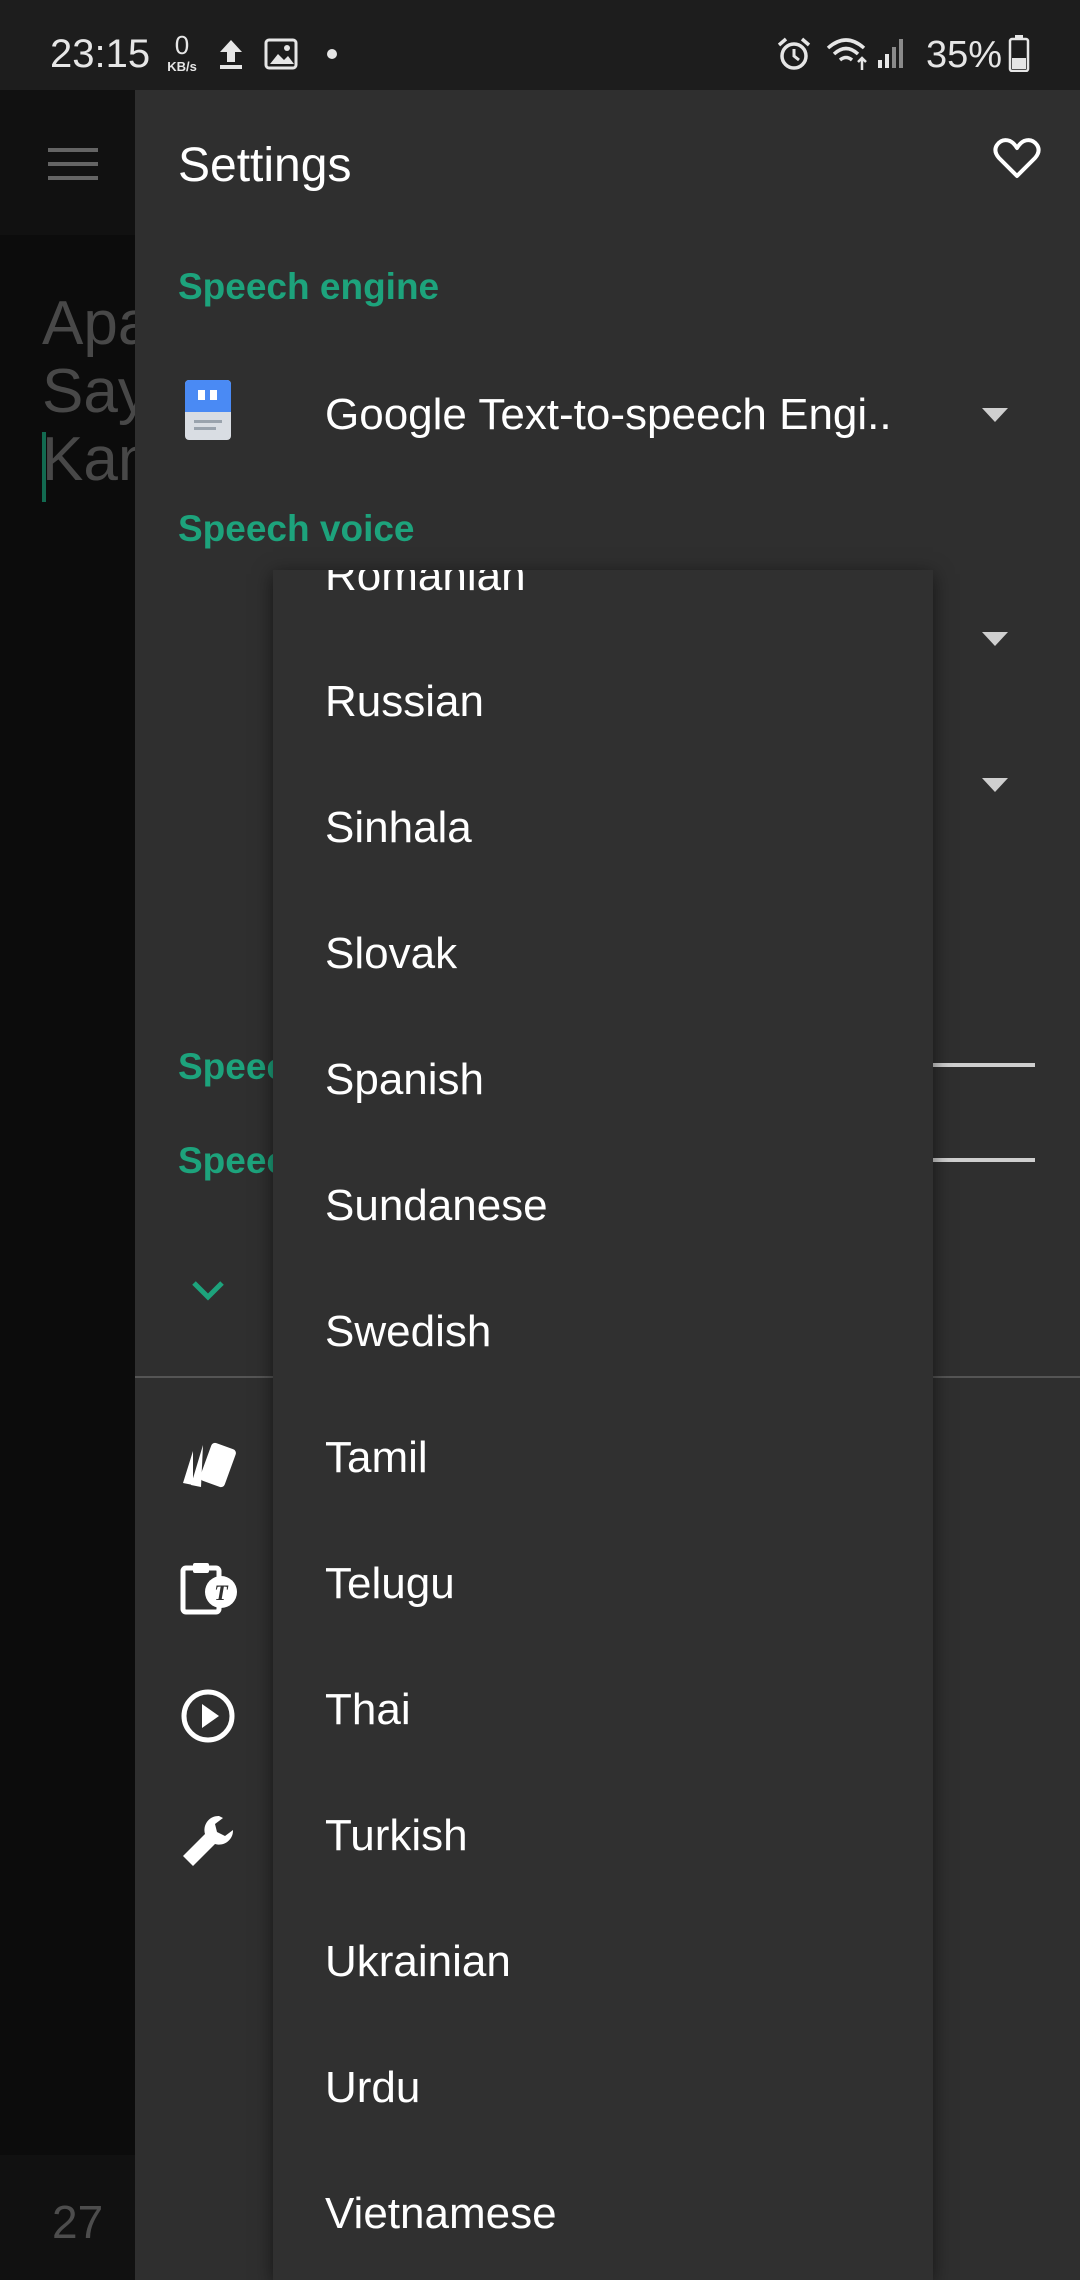 Image resolution: width=1080 pixels, height=2280 pixels. I want to click on alarm-icon, so click(794, 53).